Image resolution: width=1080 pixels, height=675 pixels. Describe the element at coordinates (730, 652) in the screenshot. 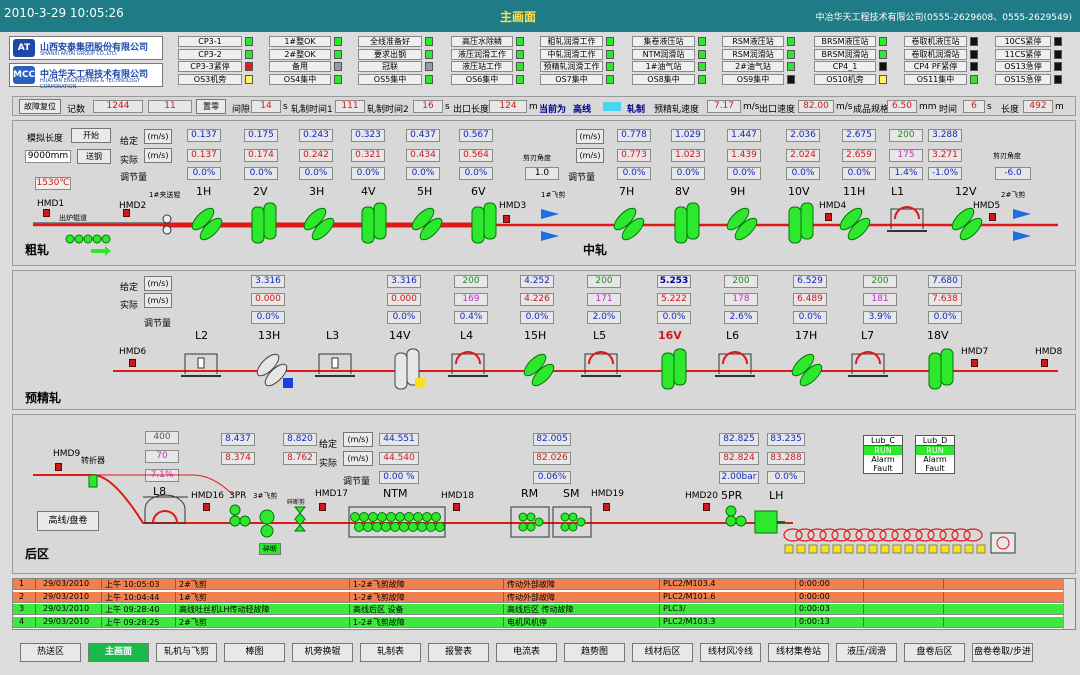

I see `nav-button-10: 线材风冷线` at that location.